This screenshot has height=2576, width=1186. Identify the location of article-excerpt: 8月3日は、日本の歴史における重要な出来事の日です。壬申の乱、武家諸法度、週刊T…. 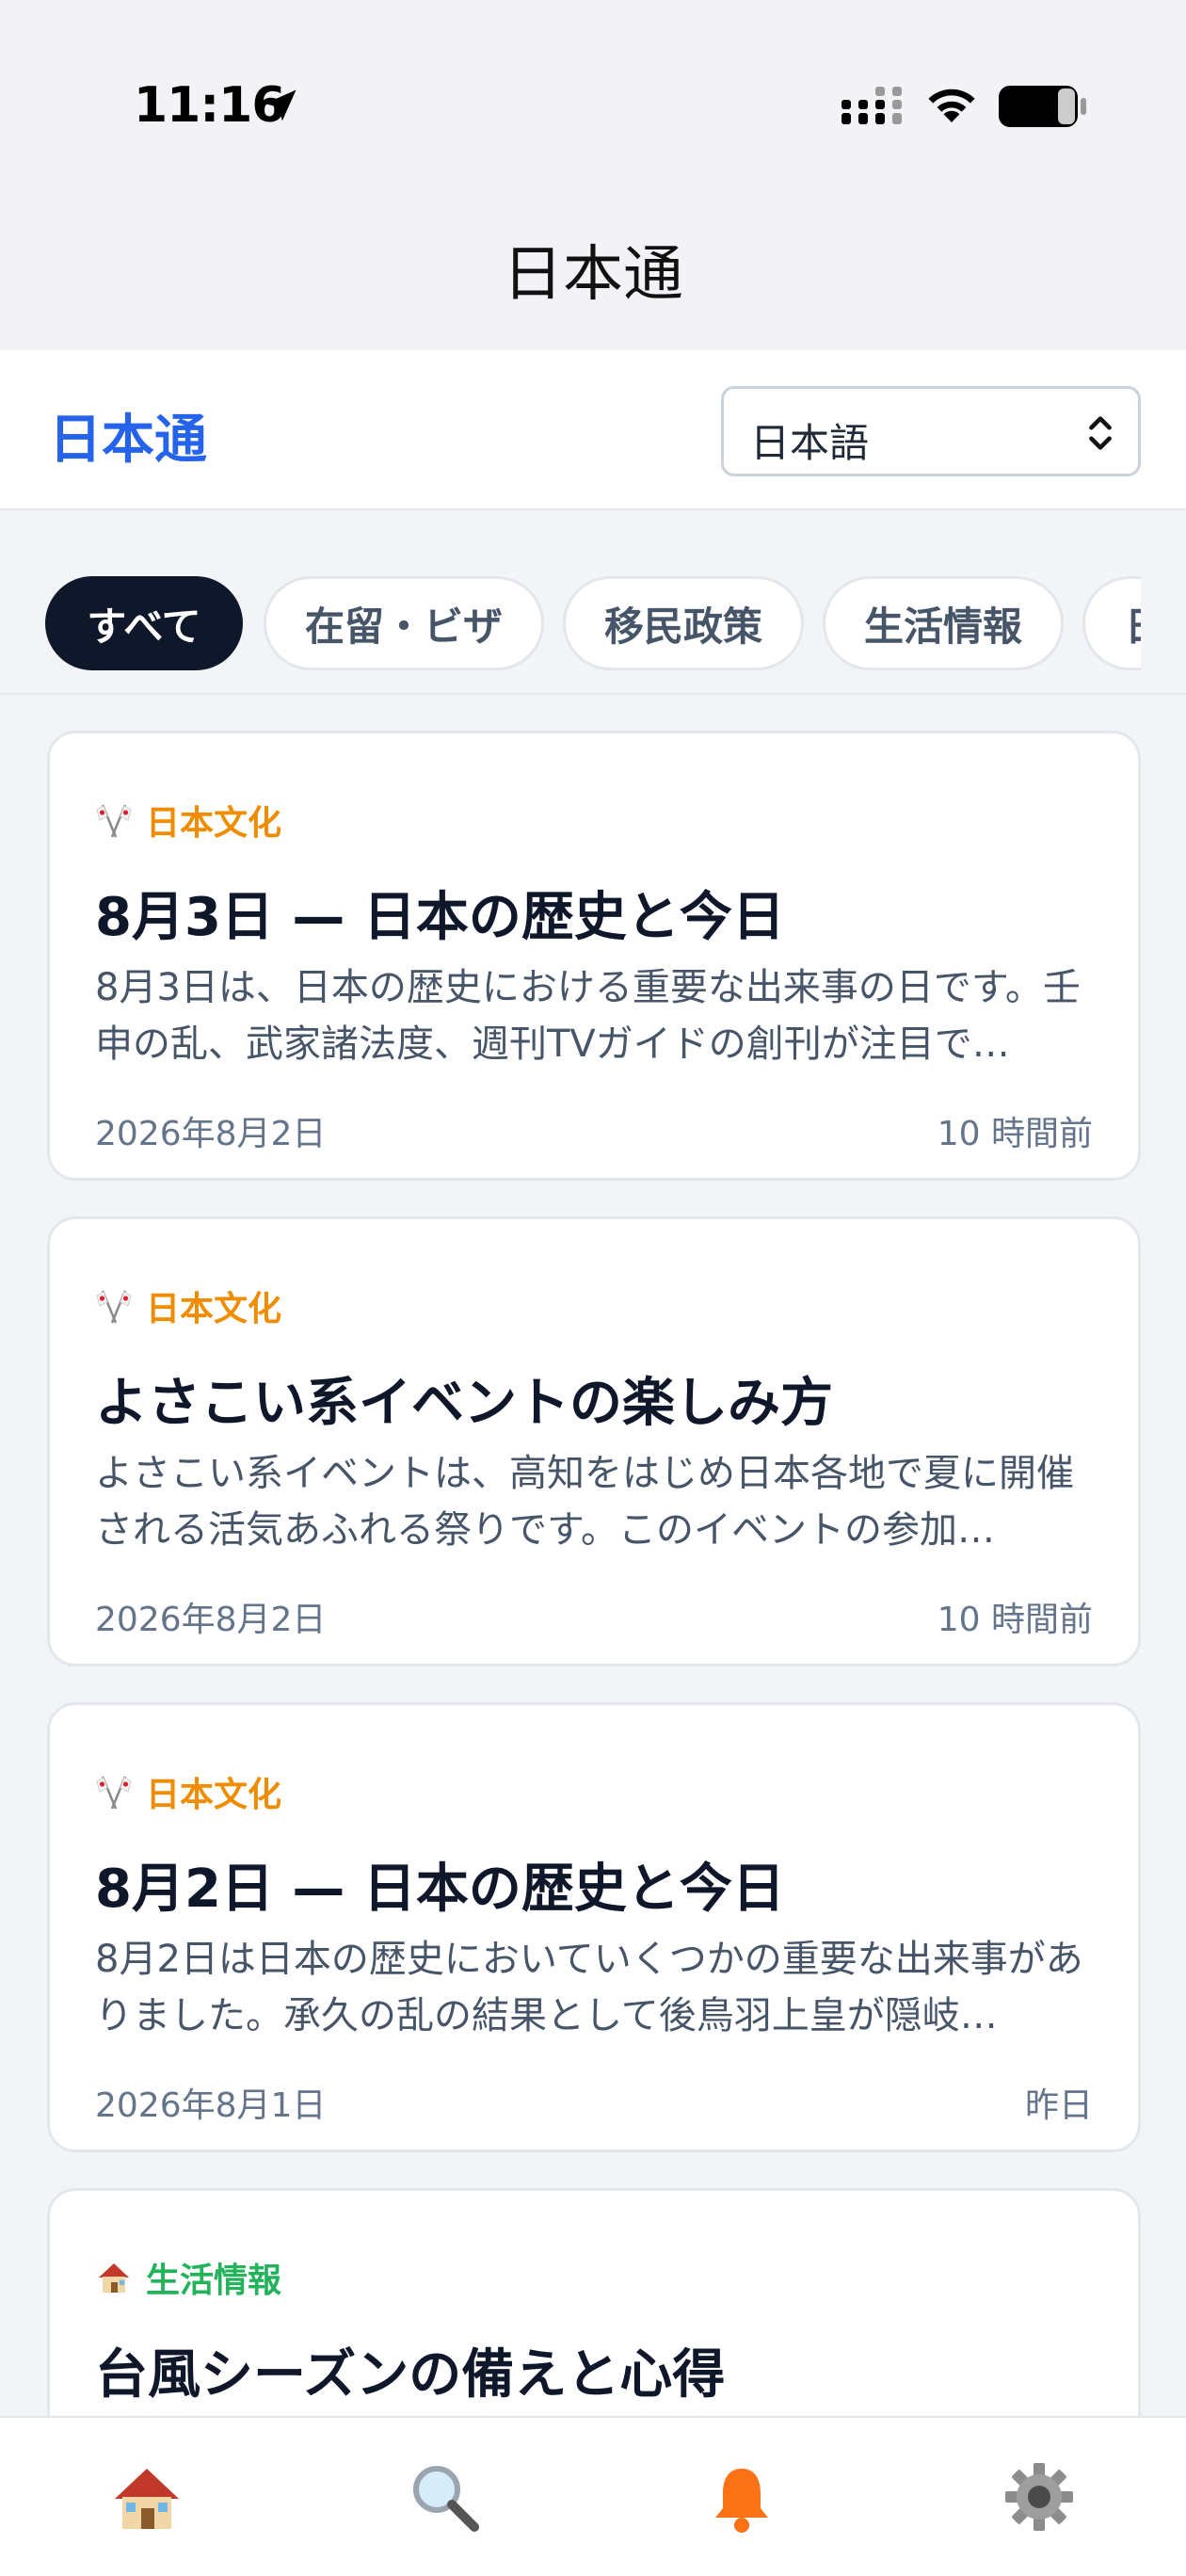
(588, 1016).